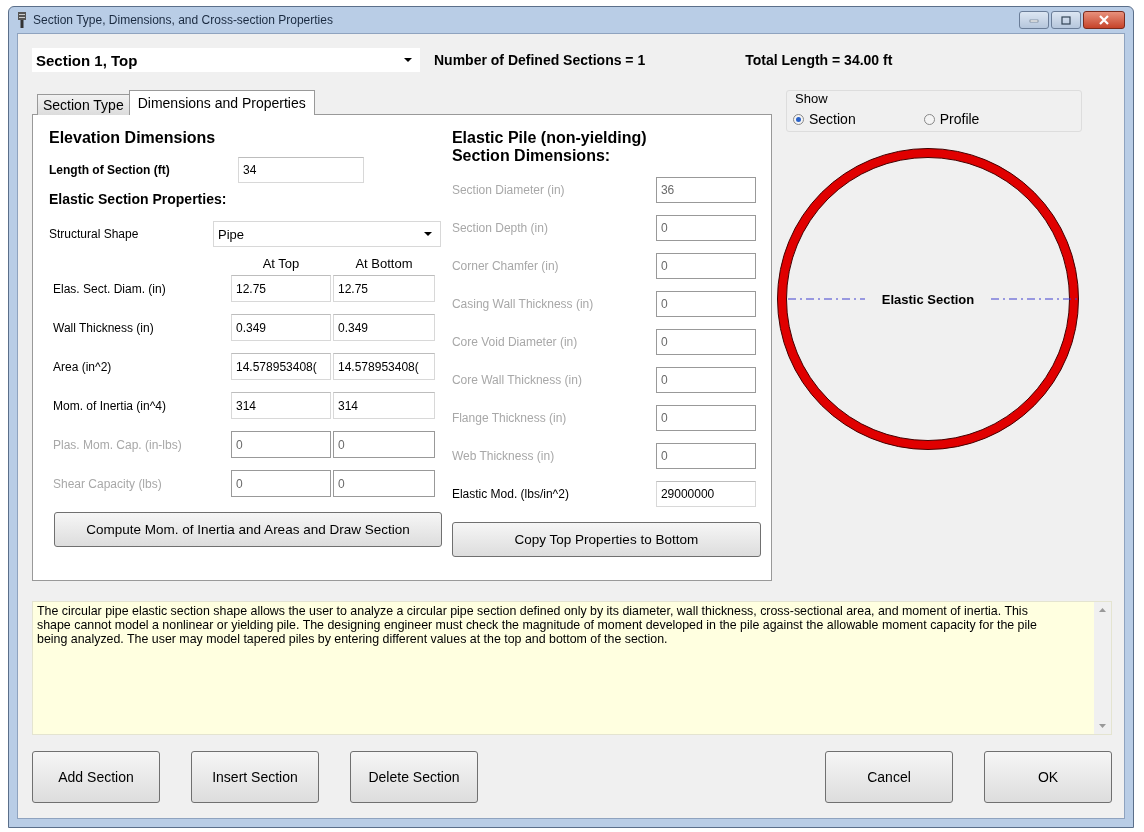  What do you see at coordinates (951, 119) in the screenshot?
I see `radio-option: Profile` at bounding box center [951, 119].